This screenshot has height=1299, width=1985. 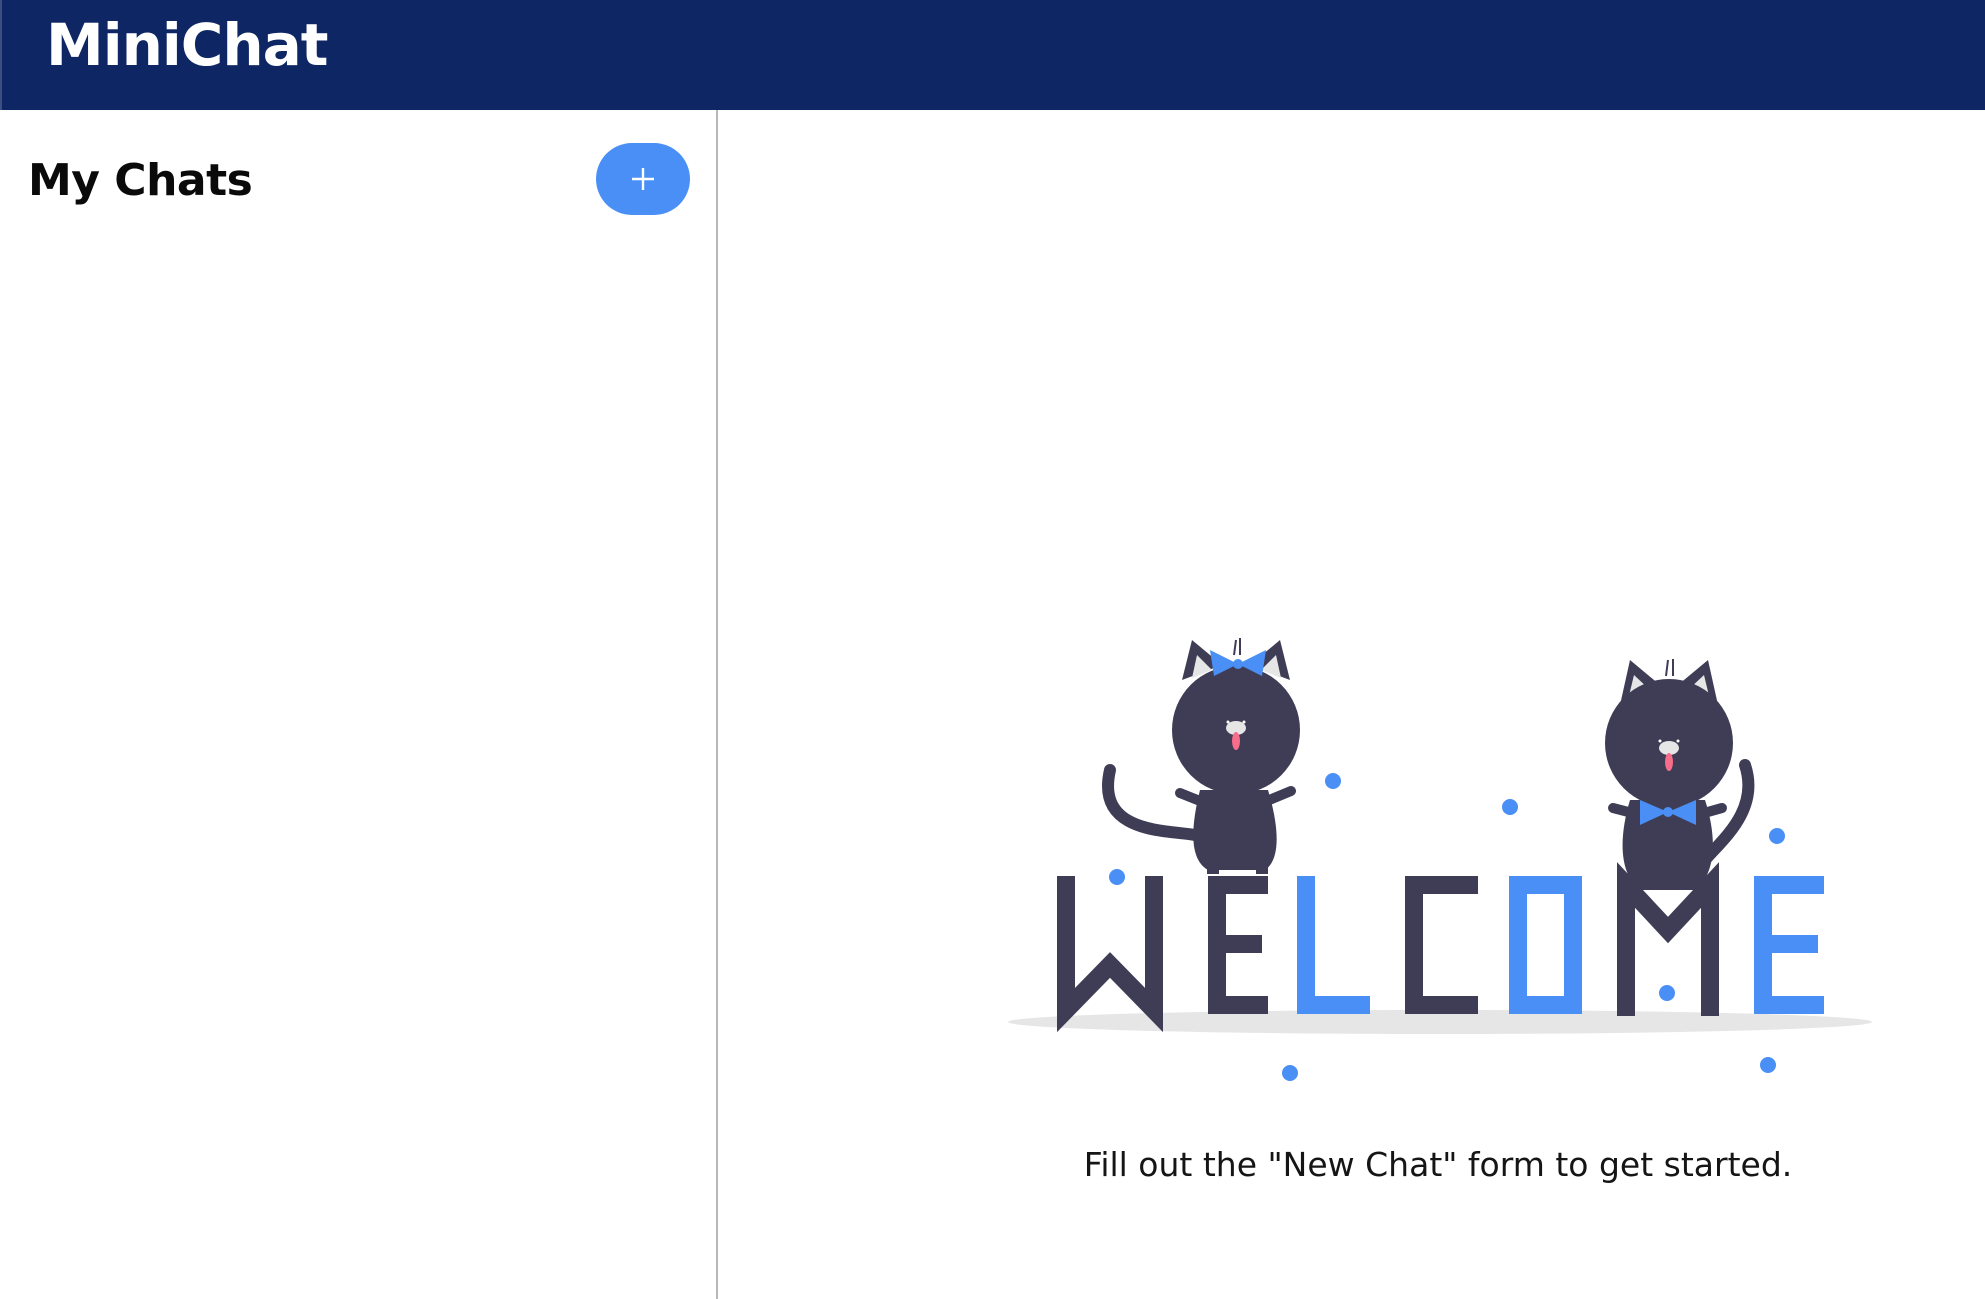 I want to click on app-title: MiniChat, so click(x=187, y=45).